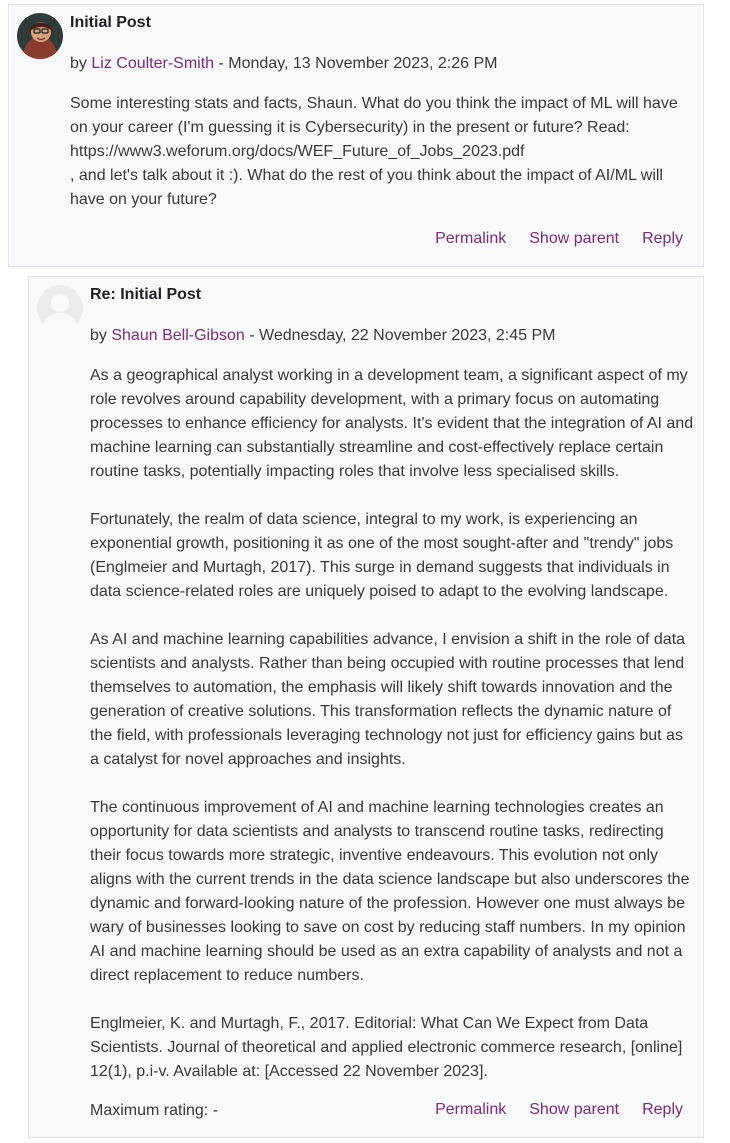 This screenshot has width=730, height=1143. What do you see at coordinates (154, 1110) in the screenshot?
I see `max-rating: Maximum rating: -` at bounding box center [154, 1110].